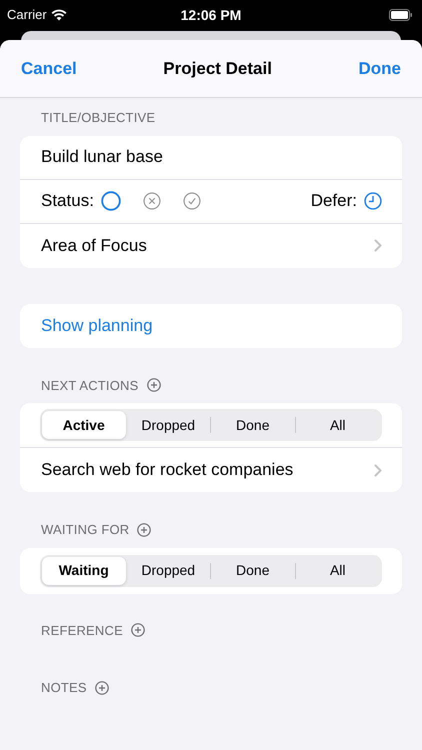 Image resolution: width=422 pixels, height=750 pixels. I want to click on clock-icon, so click(373, 201).